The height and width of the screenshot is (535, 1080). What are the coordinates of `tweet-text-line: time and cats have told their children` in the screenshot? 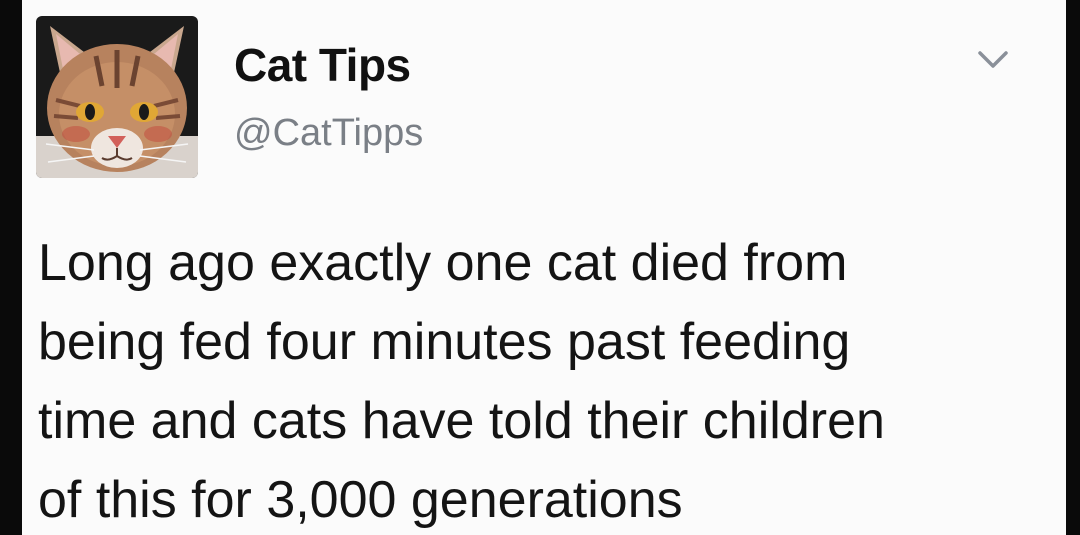 It's located at (461, 421).